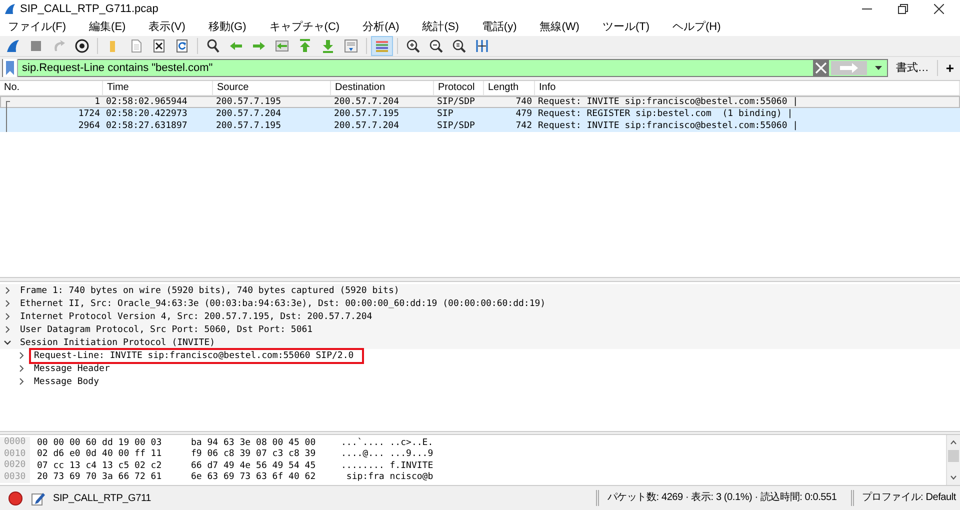 The width and height of the screenshot is (960, 510). What do you see at coordinates (66, 382) in the screenshot?
I see `tree-item: Message Body` at bounding box center [66, 382].